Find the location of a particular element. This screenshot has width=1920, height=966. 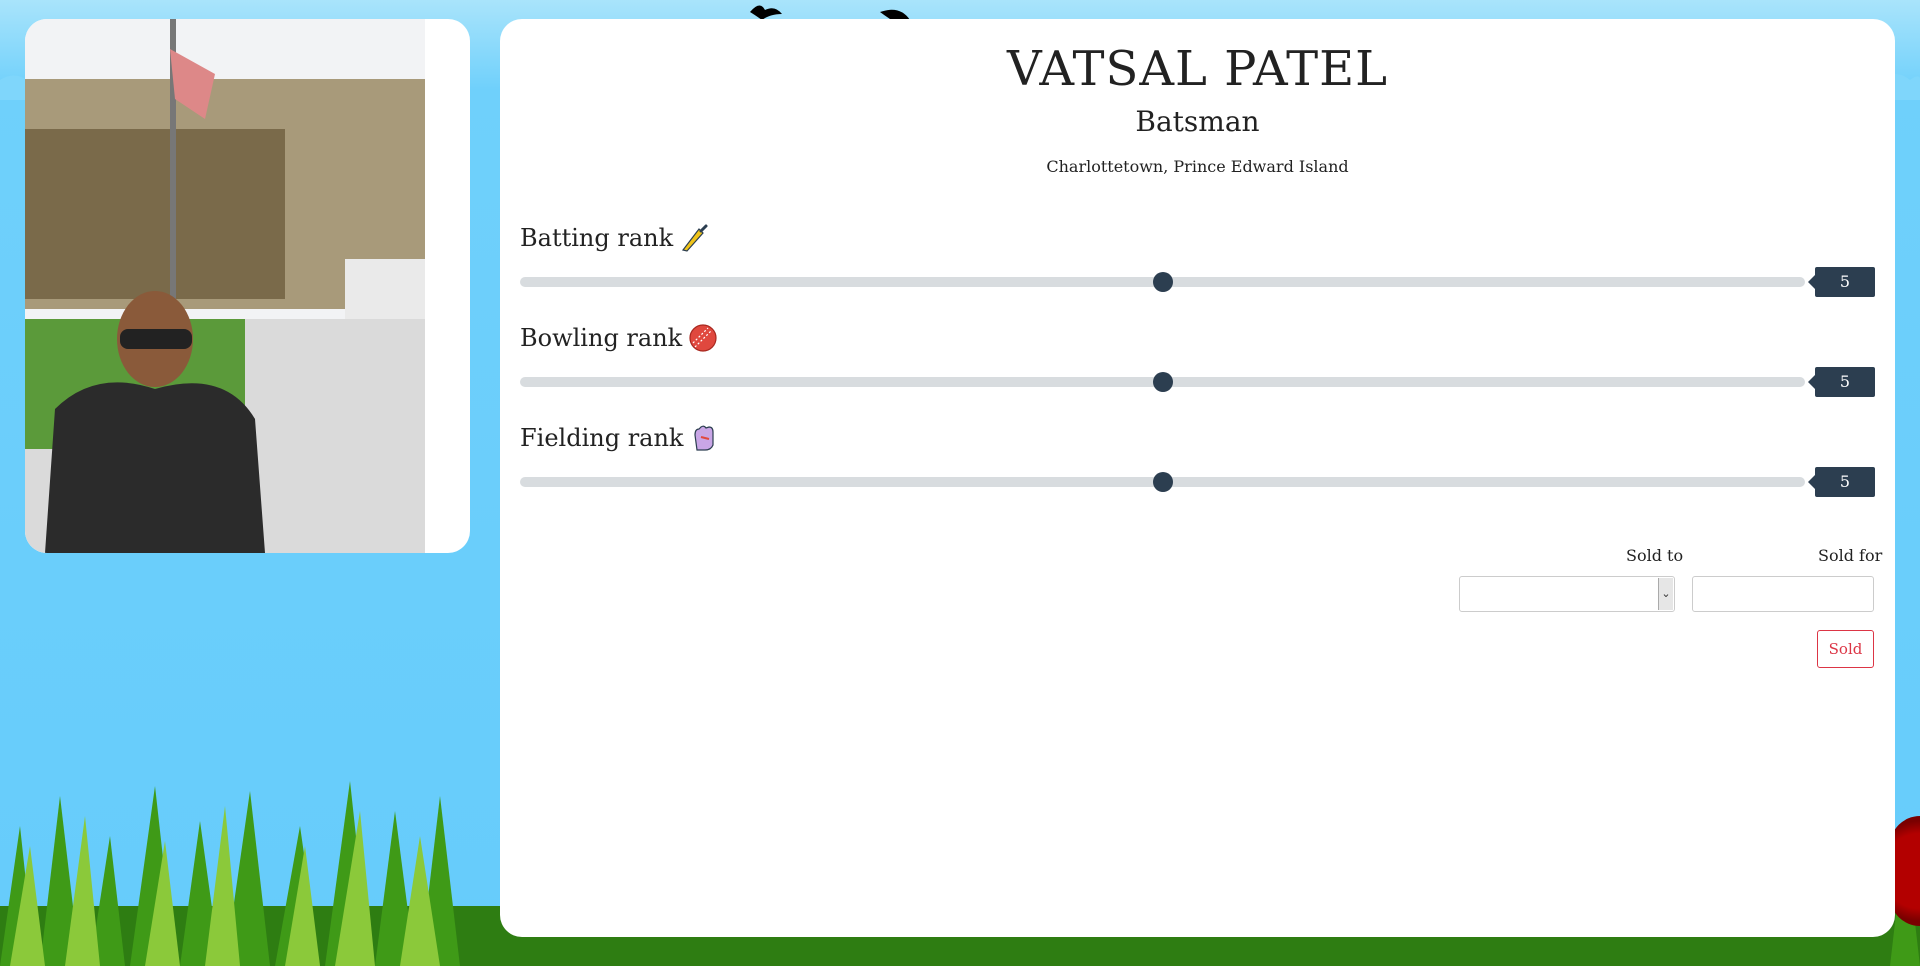

fielding-rank-slider-thumb is located at coordinates (1162, 482).